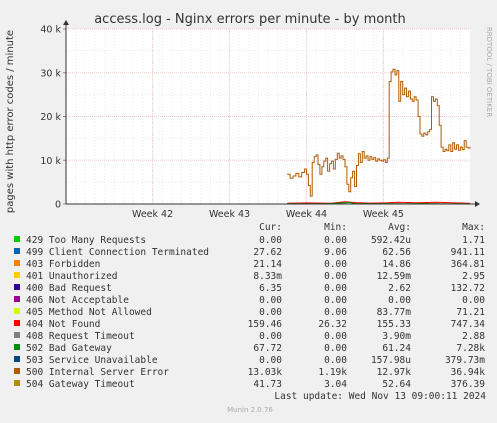  What do you see at coordinates (335, 252) in the screenshot?
I see `legend-value-min: 9.06` at bounding box center [335, 252].